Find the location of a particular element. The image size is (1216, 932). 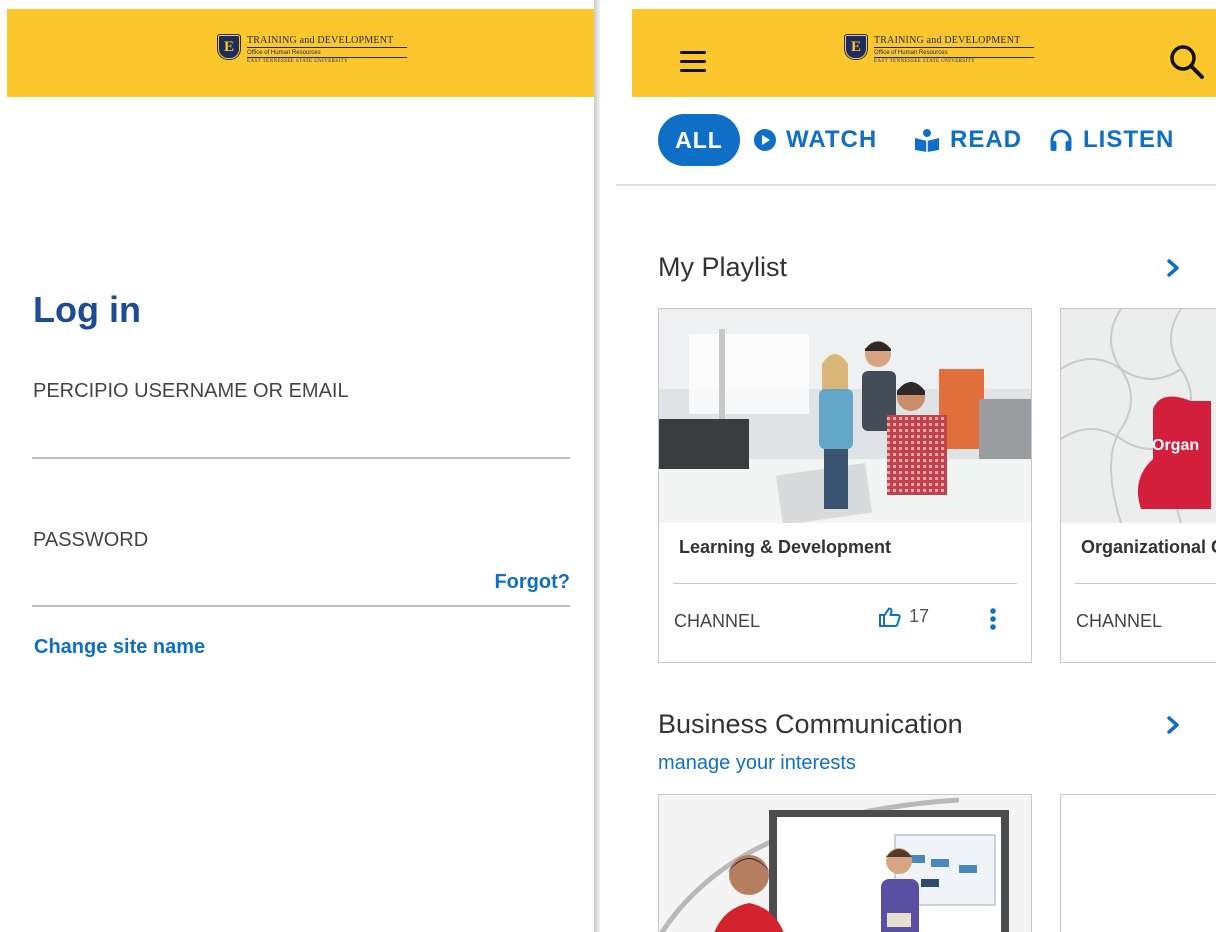

section-title-business-communication: Business Communication is located at coordinates (810, 724).